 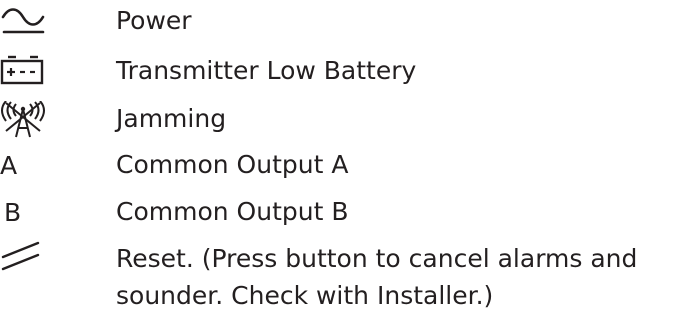 I want to click on reset-slash-icon, so click(x=40, y=260).